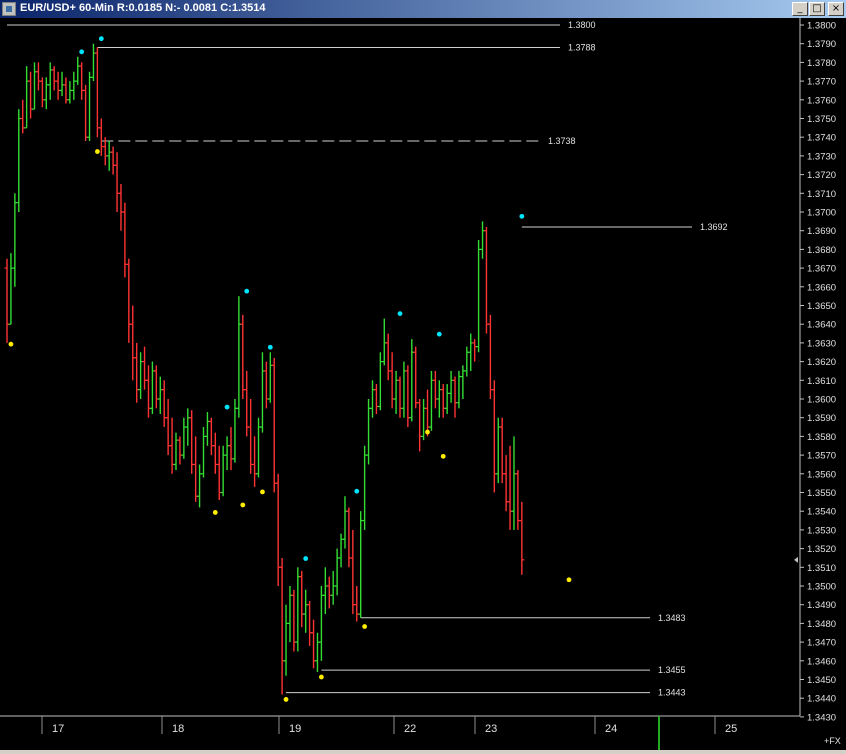 This screenshot has height=754, width=846. What do you see at coordinates (821, 661) in the screenshot?
I see `price-tick-label: 1.3460` at bounding box center [821, 661].